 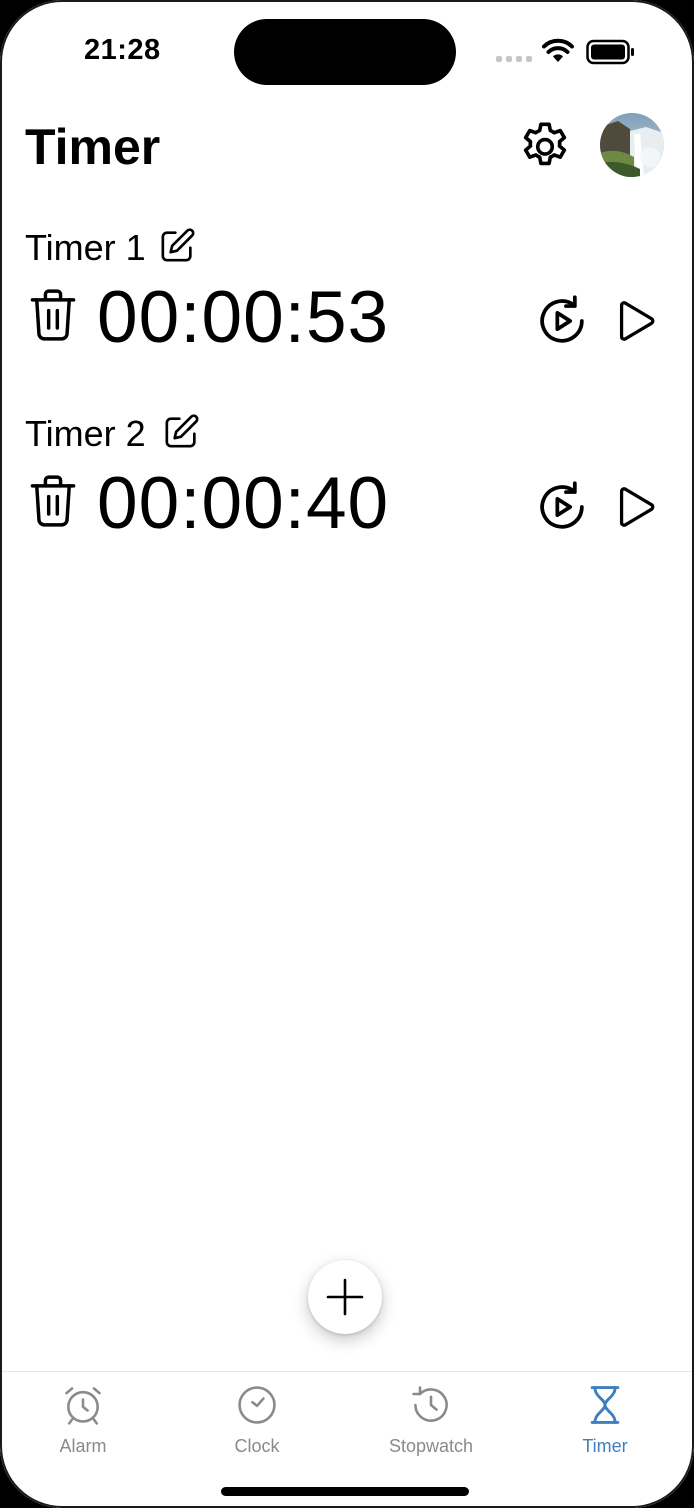 What do you see at coordinates (83, 1446) in the screenshot?
I see `tab-label: Alarm` at bounding box center [83, 1446].